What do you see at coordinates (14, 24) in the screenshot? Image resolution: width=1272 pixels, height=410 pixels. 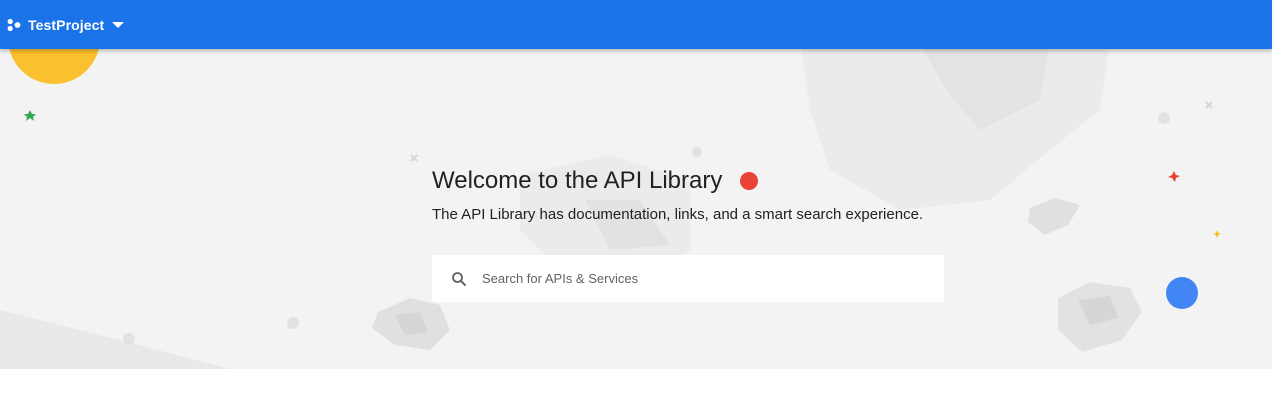 I see `project-hierarchy-icon` at bounding box center [14, 24].